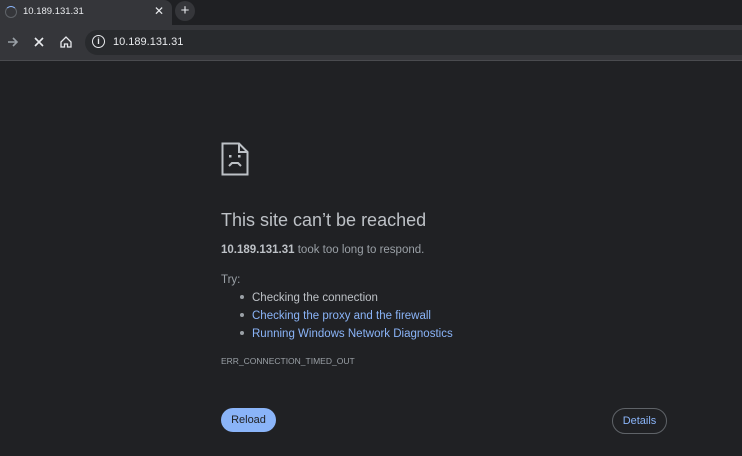  Describe the element at coordinates (324, 220) in the screenshot. I see `error-heading: This site can’t be reached` at that location.